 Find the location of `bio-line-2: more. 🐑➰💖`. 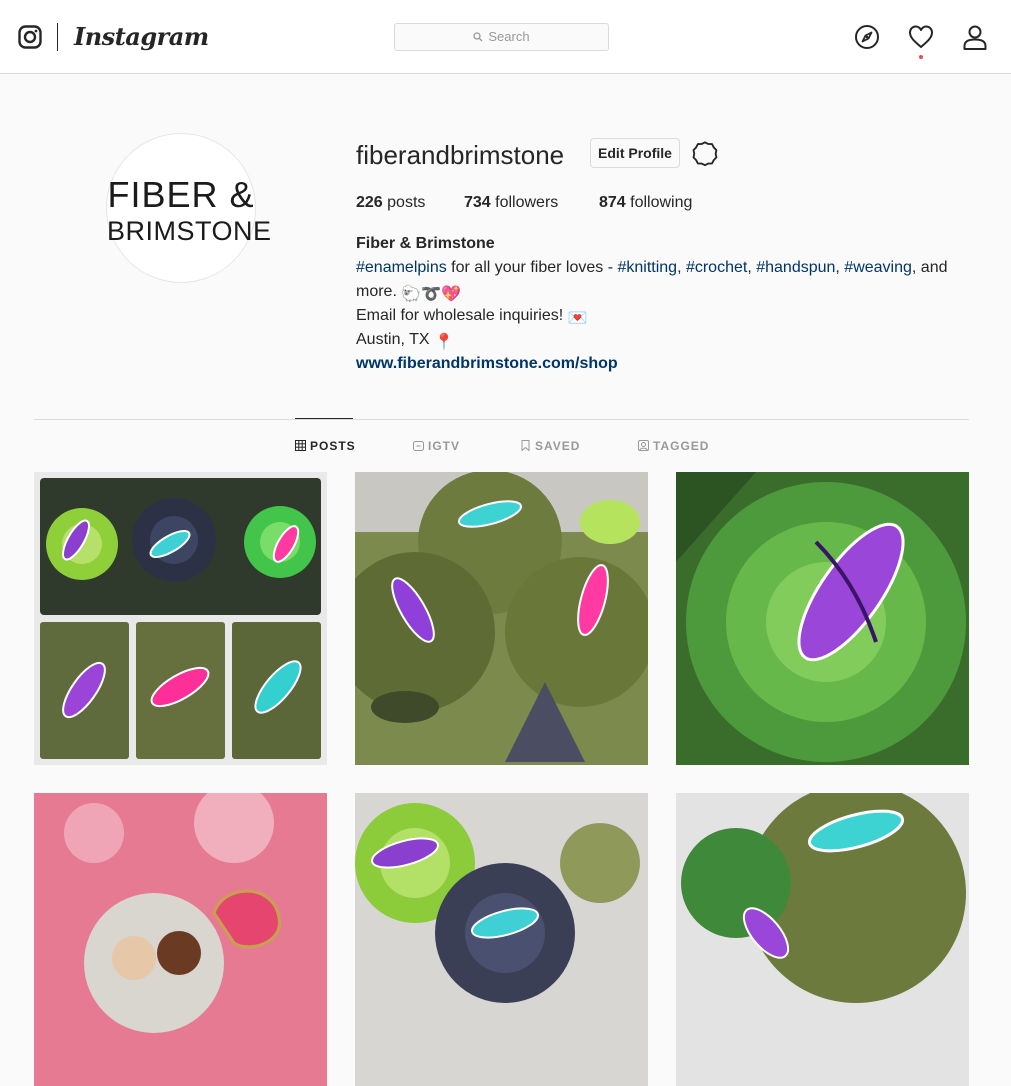

bio-line-2: more. 🐑➰💖 is located at coordinates (409, 293).